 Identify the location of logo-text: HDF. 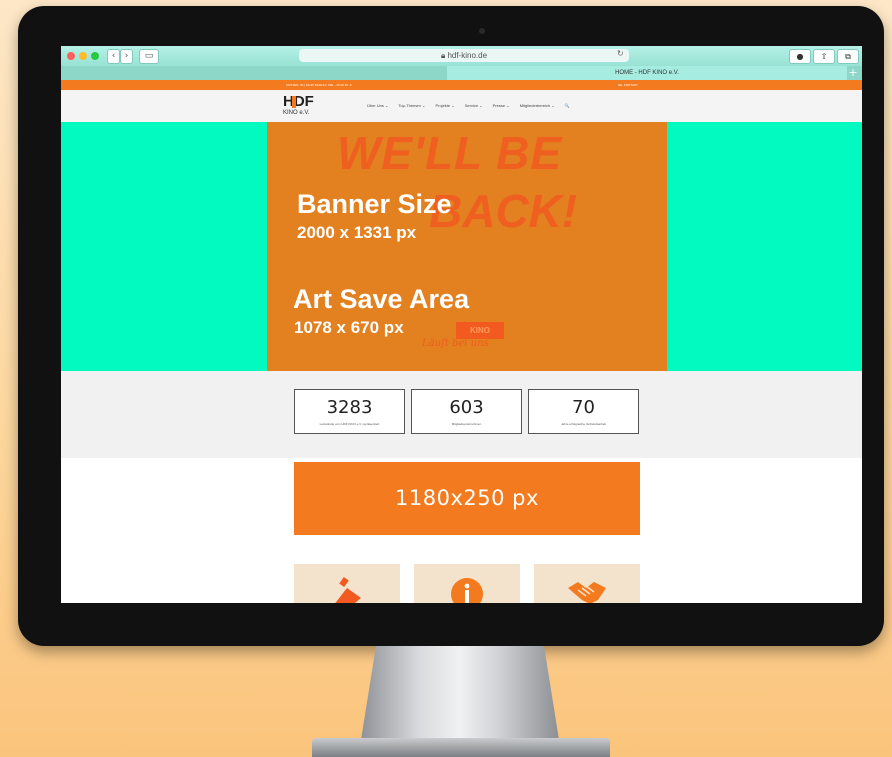
(298, 101).